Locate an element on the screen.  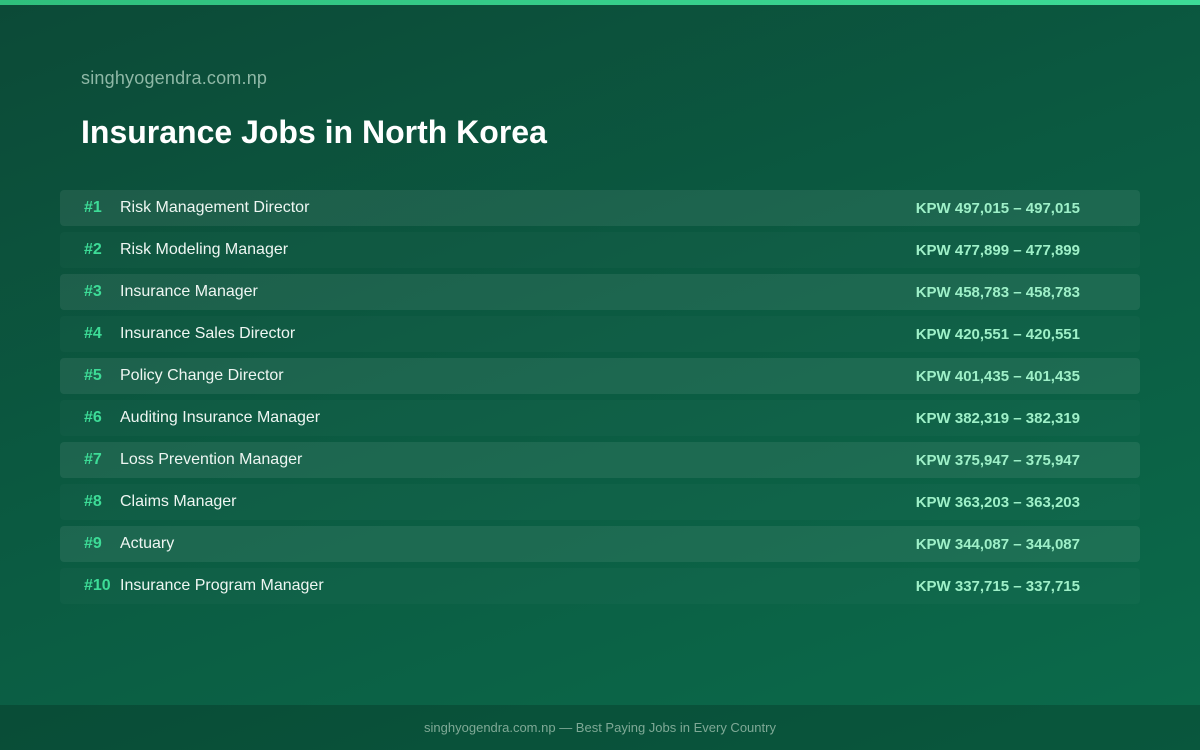
job-title: Claims Manager is located at coordinates (178, 501).